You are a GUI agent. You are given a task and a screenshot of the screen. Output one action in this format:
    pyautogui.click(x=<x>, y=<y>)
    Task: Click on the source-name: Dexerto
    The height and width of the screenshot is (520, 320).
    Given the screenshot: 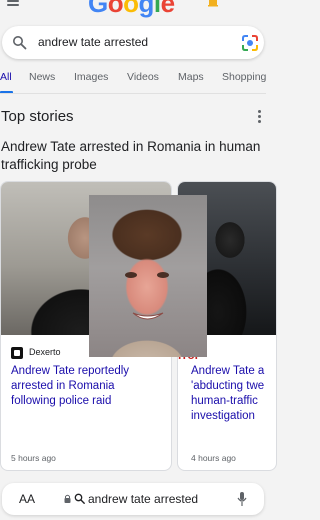 What is the action you would take?
    pyautogui.click(x=45, y=352)
    